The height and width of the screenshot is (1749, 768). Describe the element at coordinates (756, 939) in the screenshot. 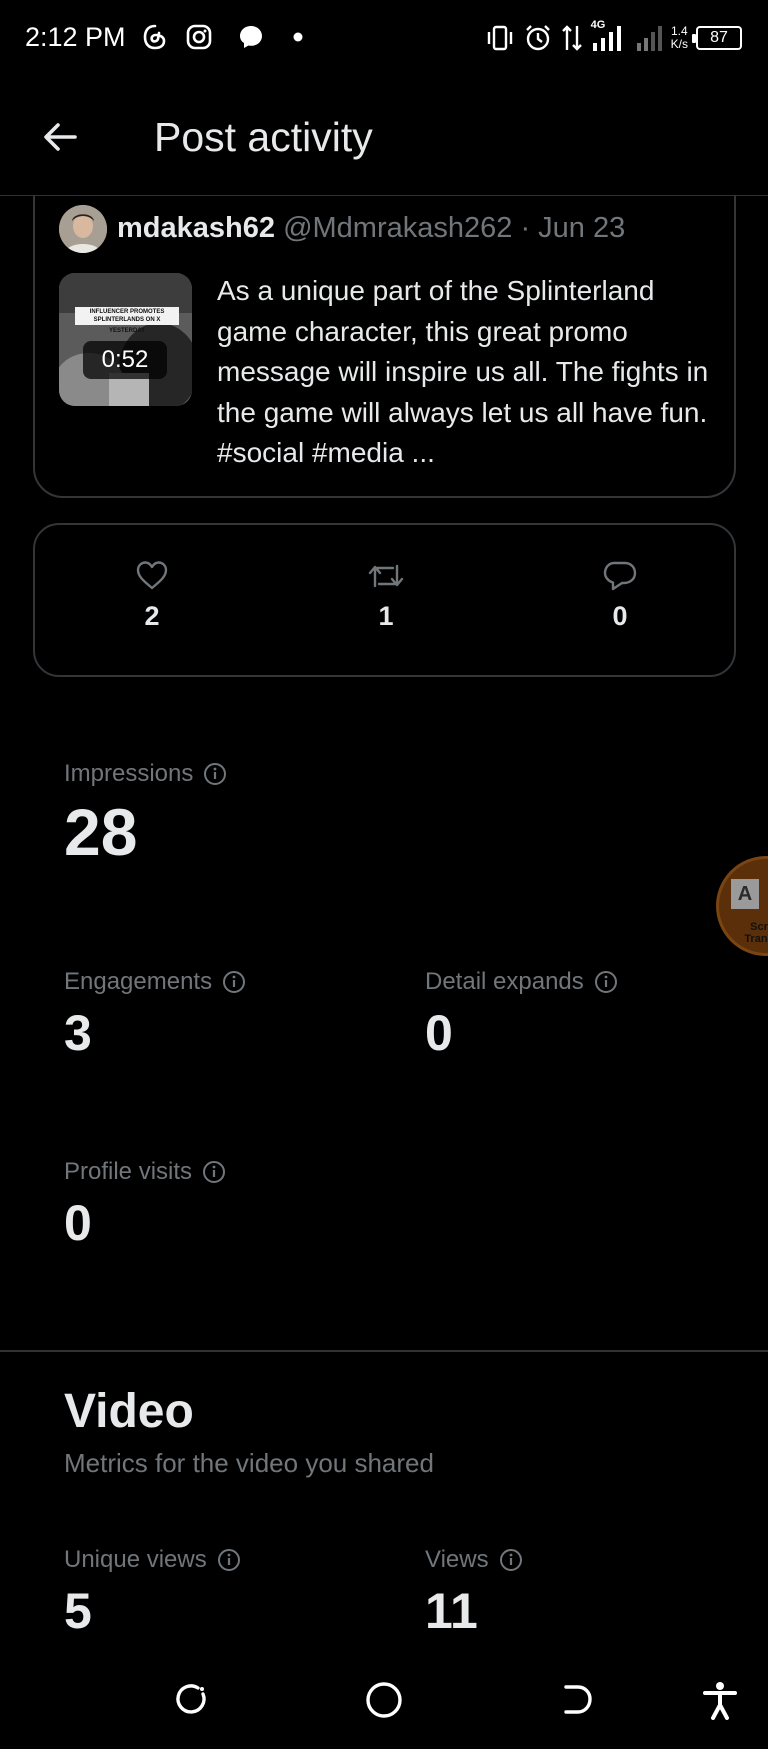

I see `overlay-caption-line2: Trans` at that location.